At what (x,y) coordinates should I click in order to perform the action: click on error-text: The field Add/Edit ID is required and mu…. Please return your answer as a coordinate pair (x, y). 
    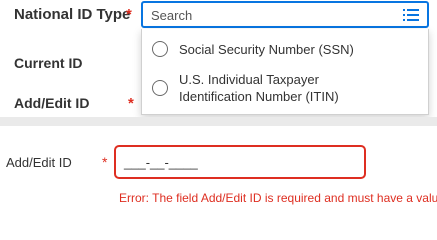
    Looking at the image, I should click on (294, 198).